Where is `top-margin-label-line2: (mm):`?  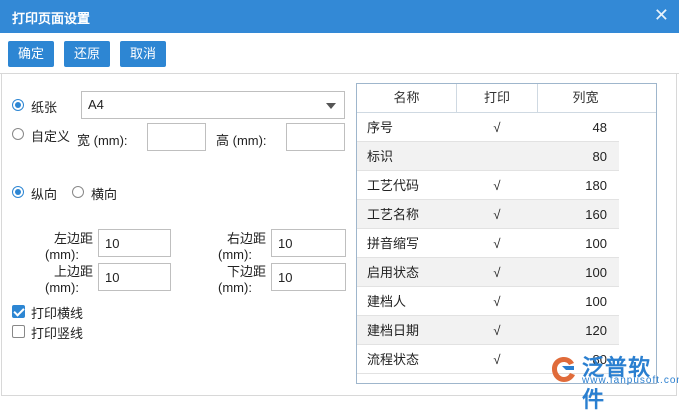 top-margin-label-line2: (mm): is located at coordinates (62, 287).